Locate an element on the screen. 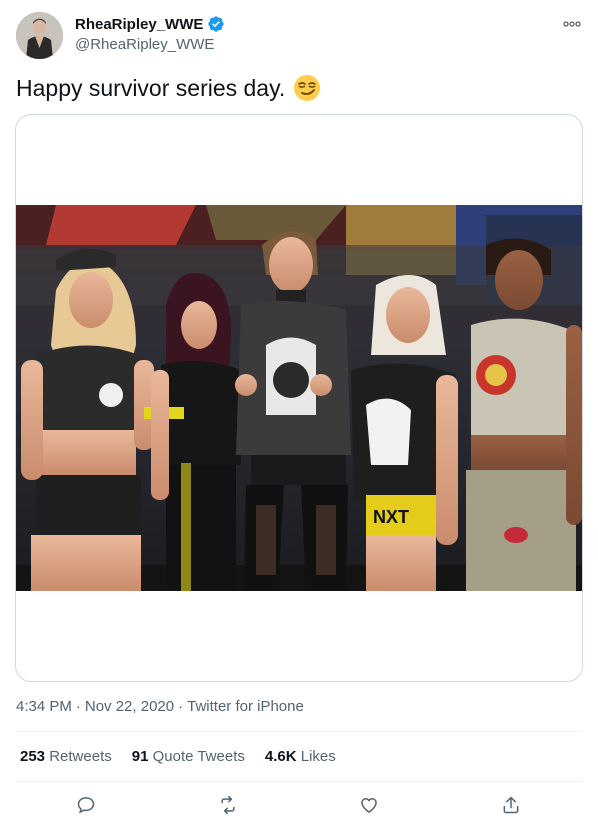  verified-badge-icon is located at coordinates (216, 24).